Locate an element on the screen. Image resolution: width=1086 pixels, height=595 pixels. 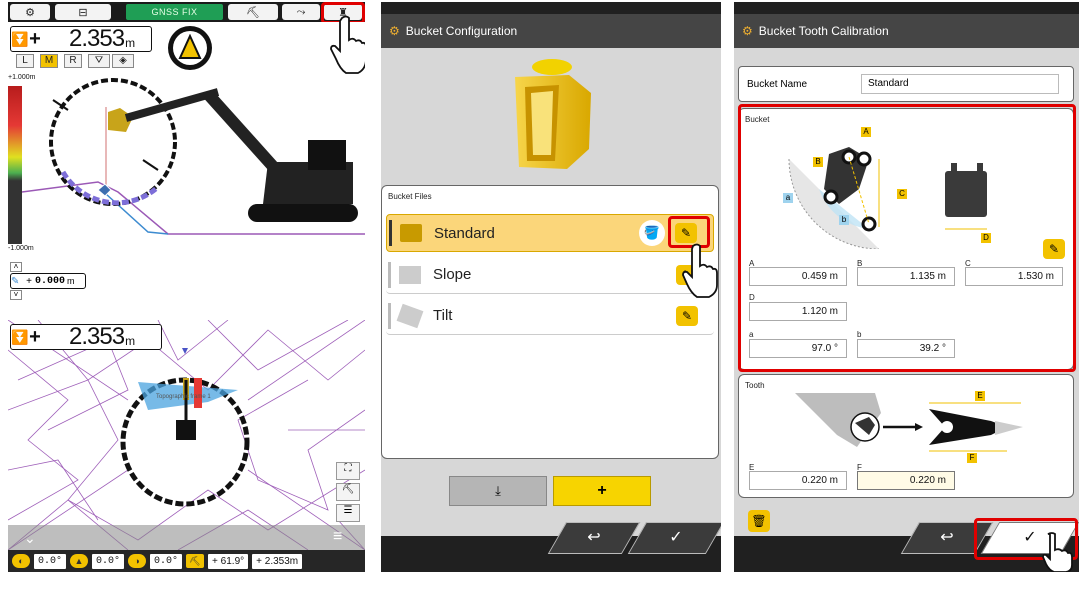
view-icon: ◈ is located at coordinates (123, 60).